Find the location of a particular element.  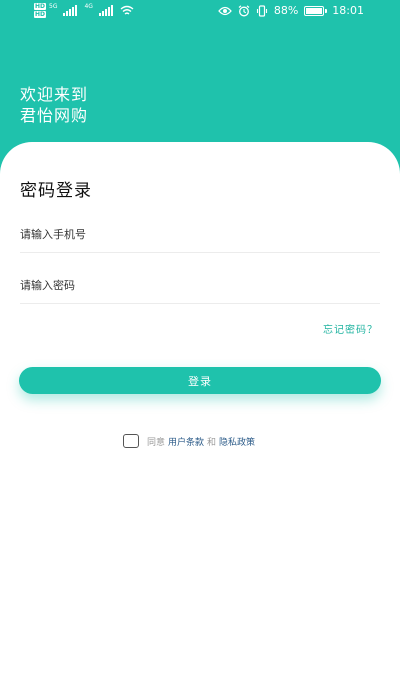

eye-icon is located at coordinates (224, 10).